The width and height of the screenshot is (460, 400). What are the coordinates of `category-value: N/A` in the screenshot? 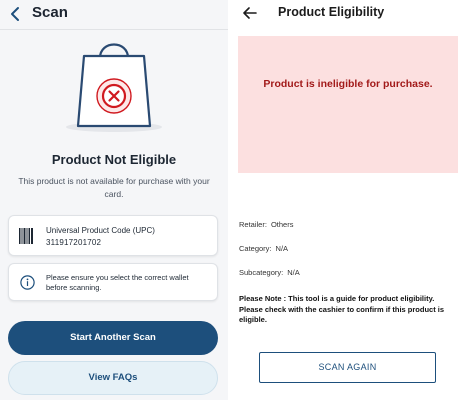 It's located at (282, 248).